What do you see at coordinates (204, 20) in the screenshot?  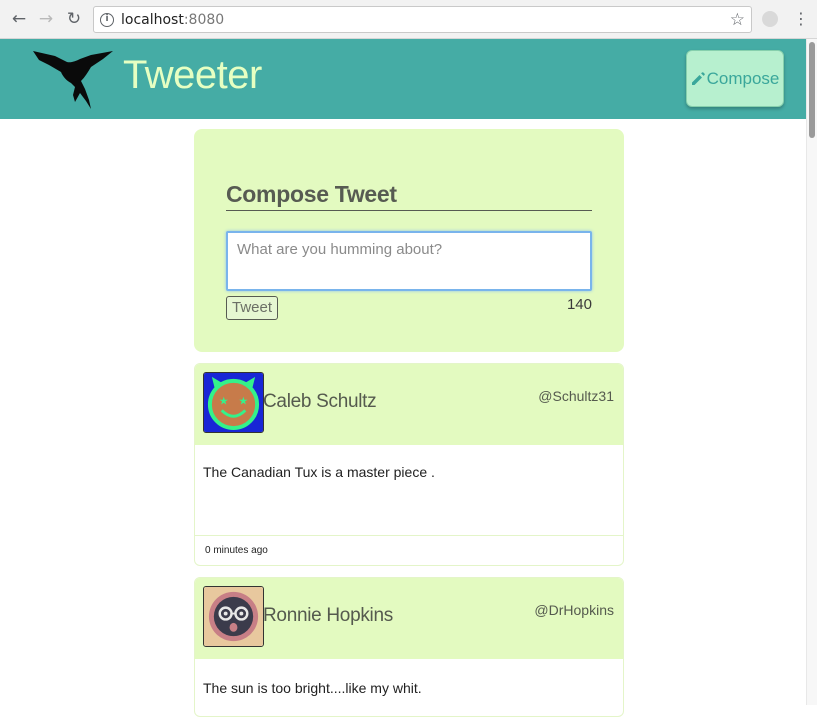 I see `url-port: :8080` at bounding box center [204, 20].